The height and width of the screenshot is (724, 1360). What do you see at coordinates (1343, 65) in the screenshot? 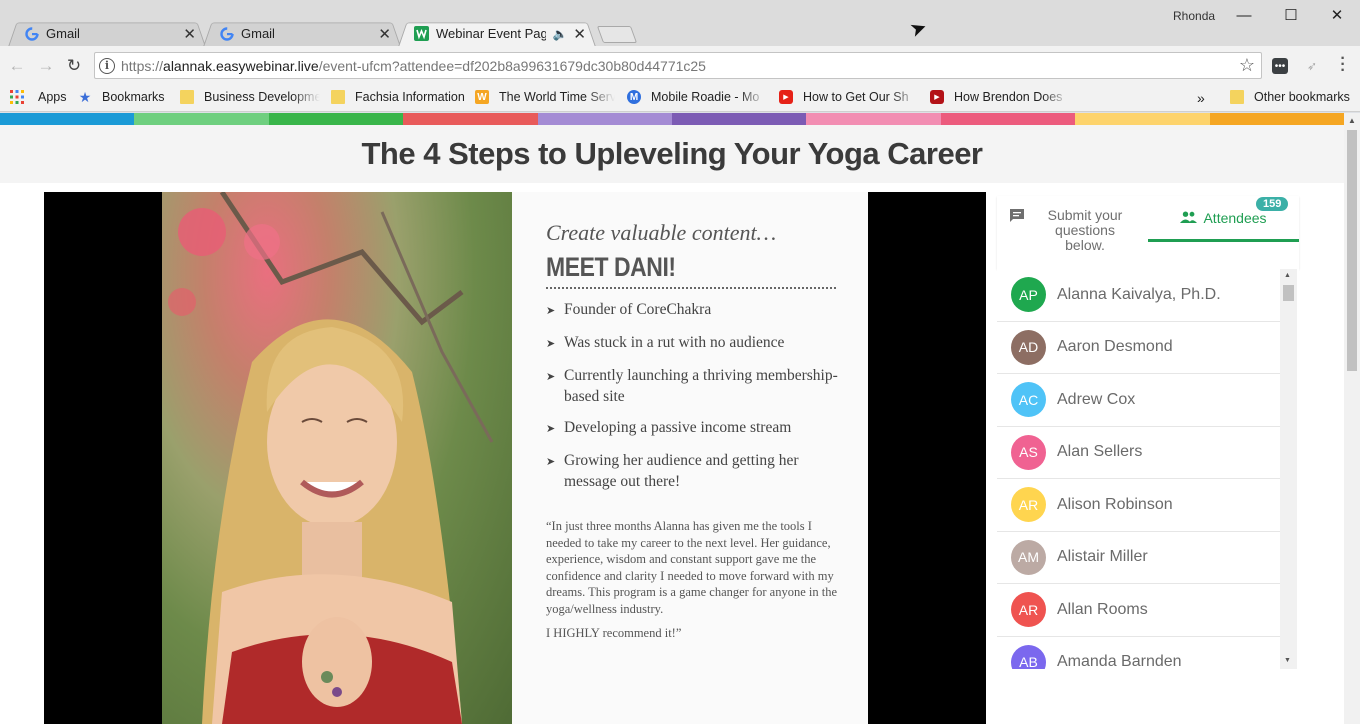
I see `chrome-menu-icon: · · ·` at bounding box center [1343, 65].